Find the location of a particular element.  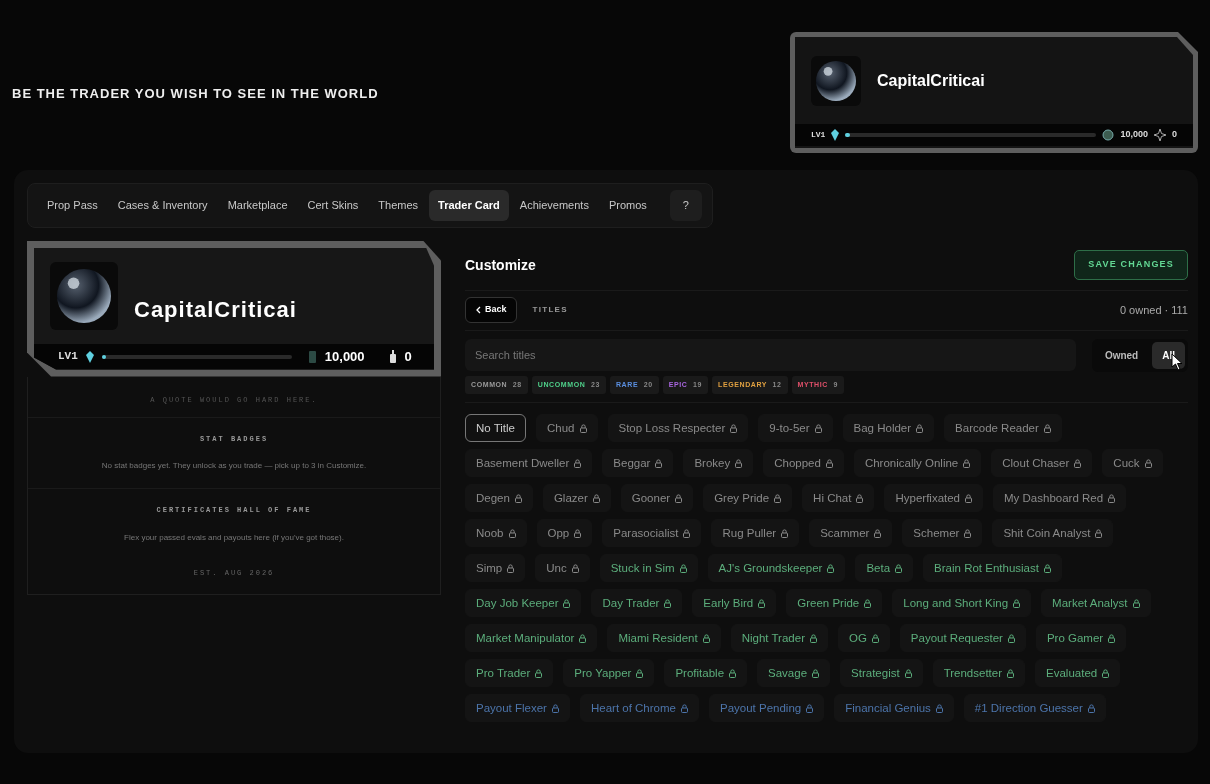

title-chip: Unc is located at coordinates (562, 568).